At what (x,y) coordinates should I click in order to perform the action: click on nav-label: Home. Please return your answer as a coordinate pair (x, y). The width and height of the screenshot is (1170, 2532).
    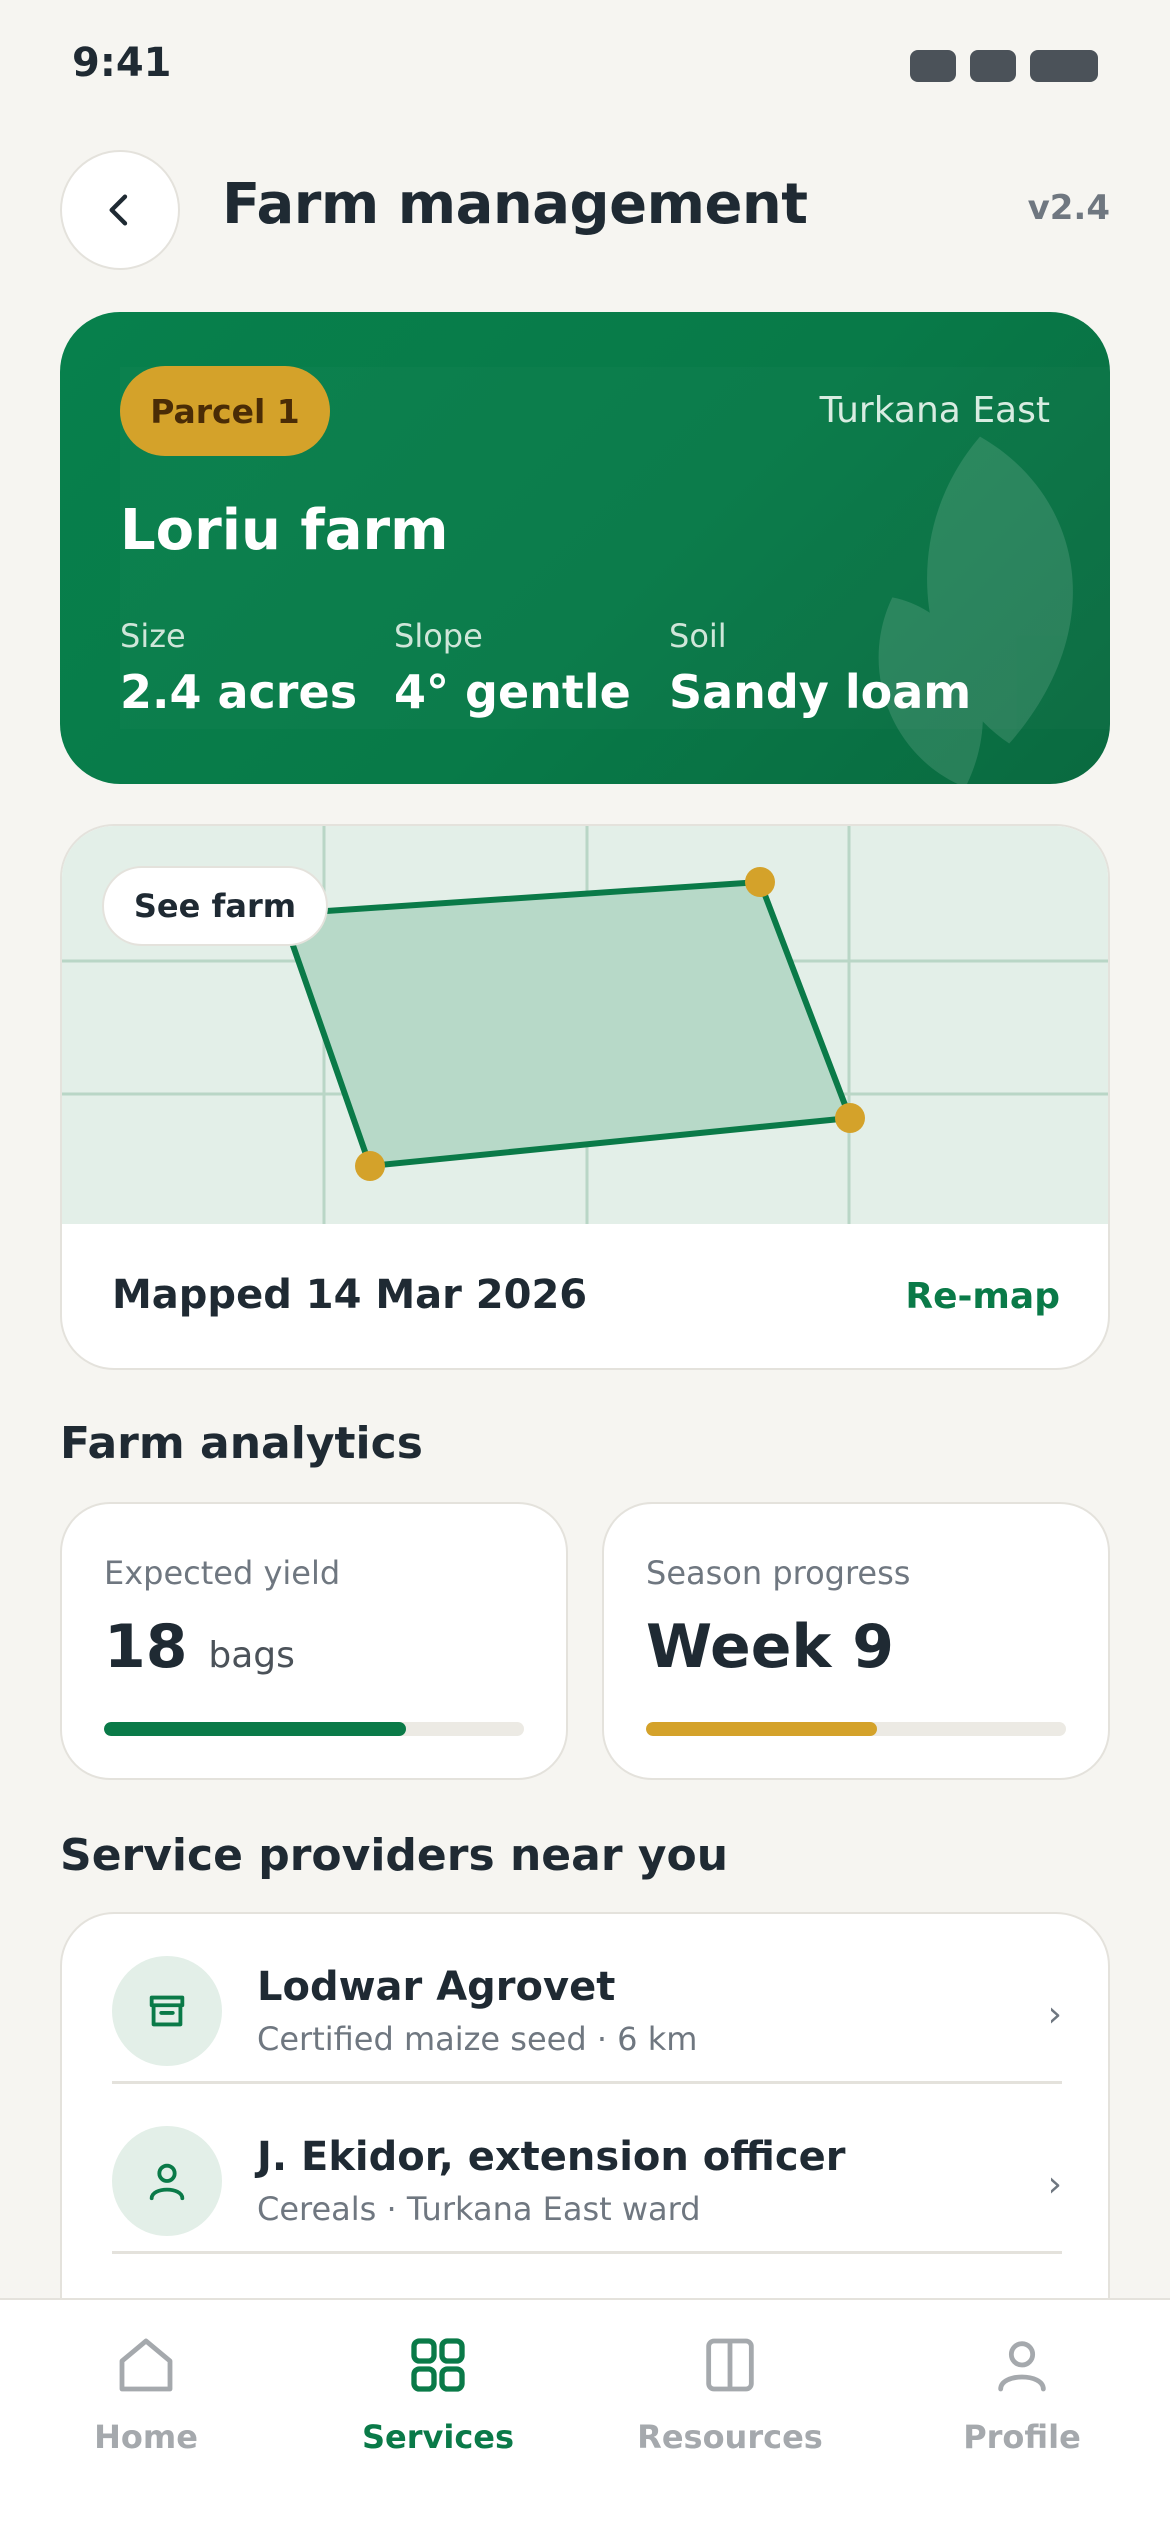
    Looking at the image, I should click on (146, 2437).